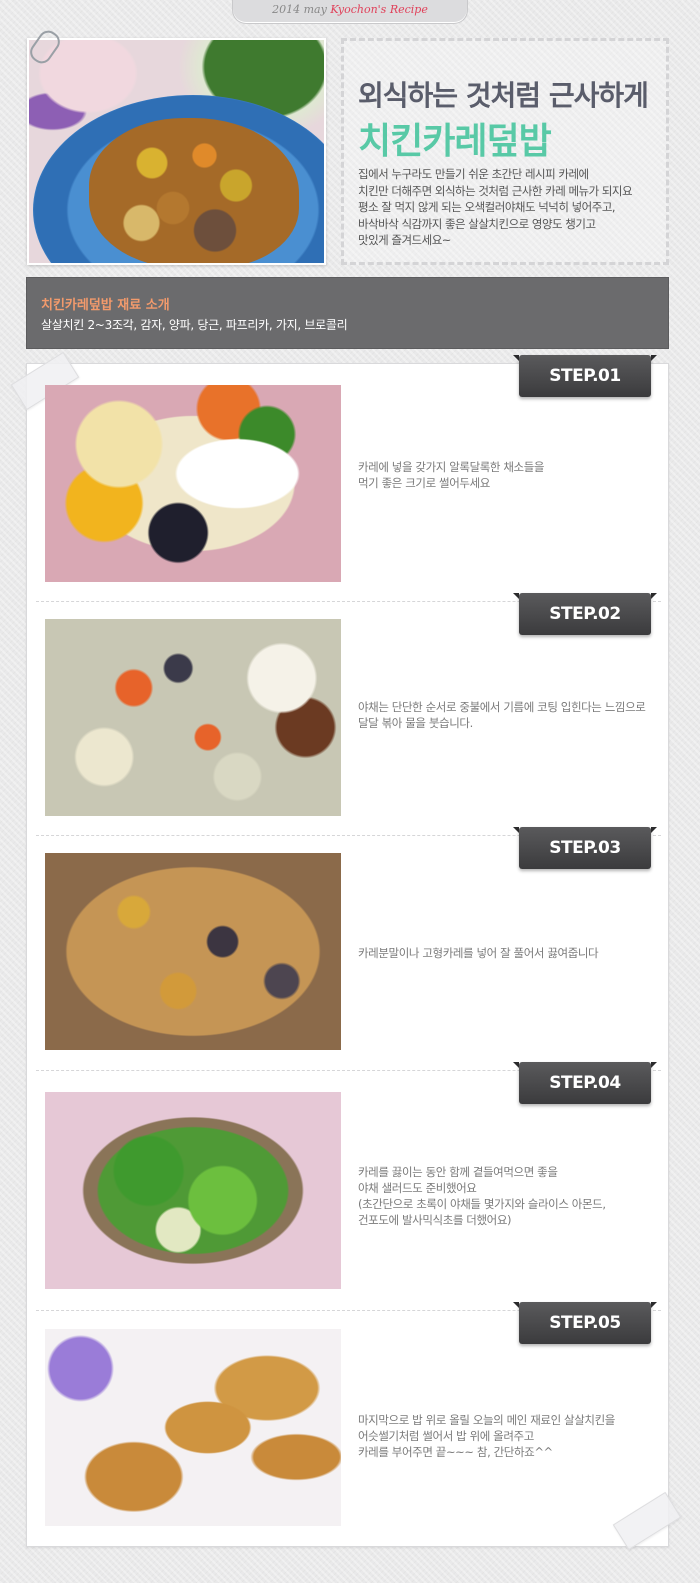 The width and height of the screenshot is (700, 1583). I want to click on step-text-line: 어슷썰기처럼 썰어서 밥 위에 올려주고, so click(446, 1436).